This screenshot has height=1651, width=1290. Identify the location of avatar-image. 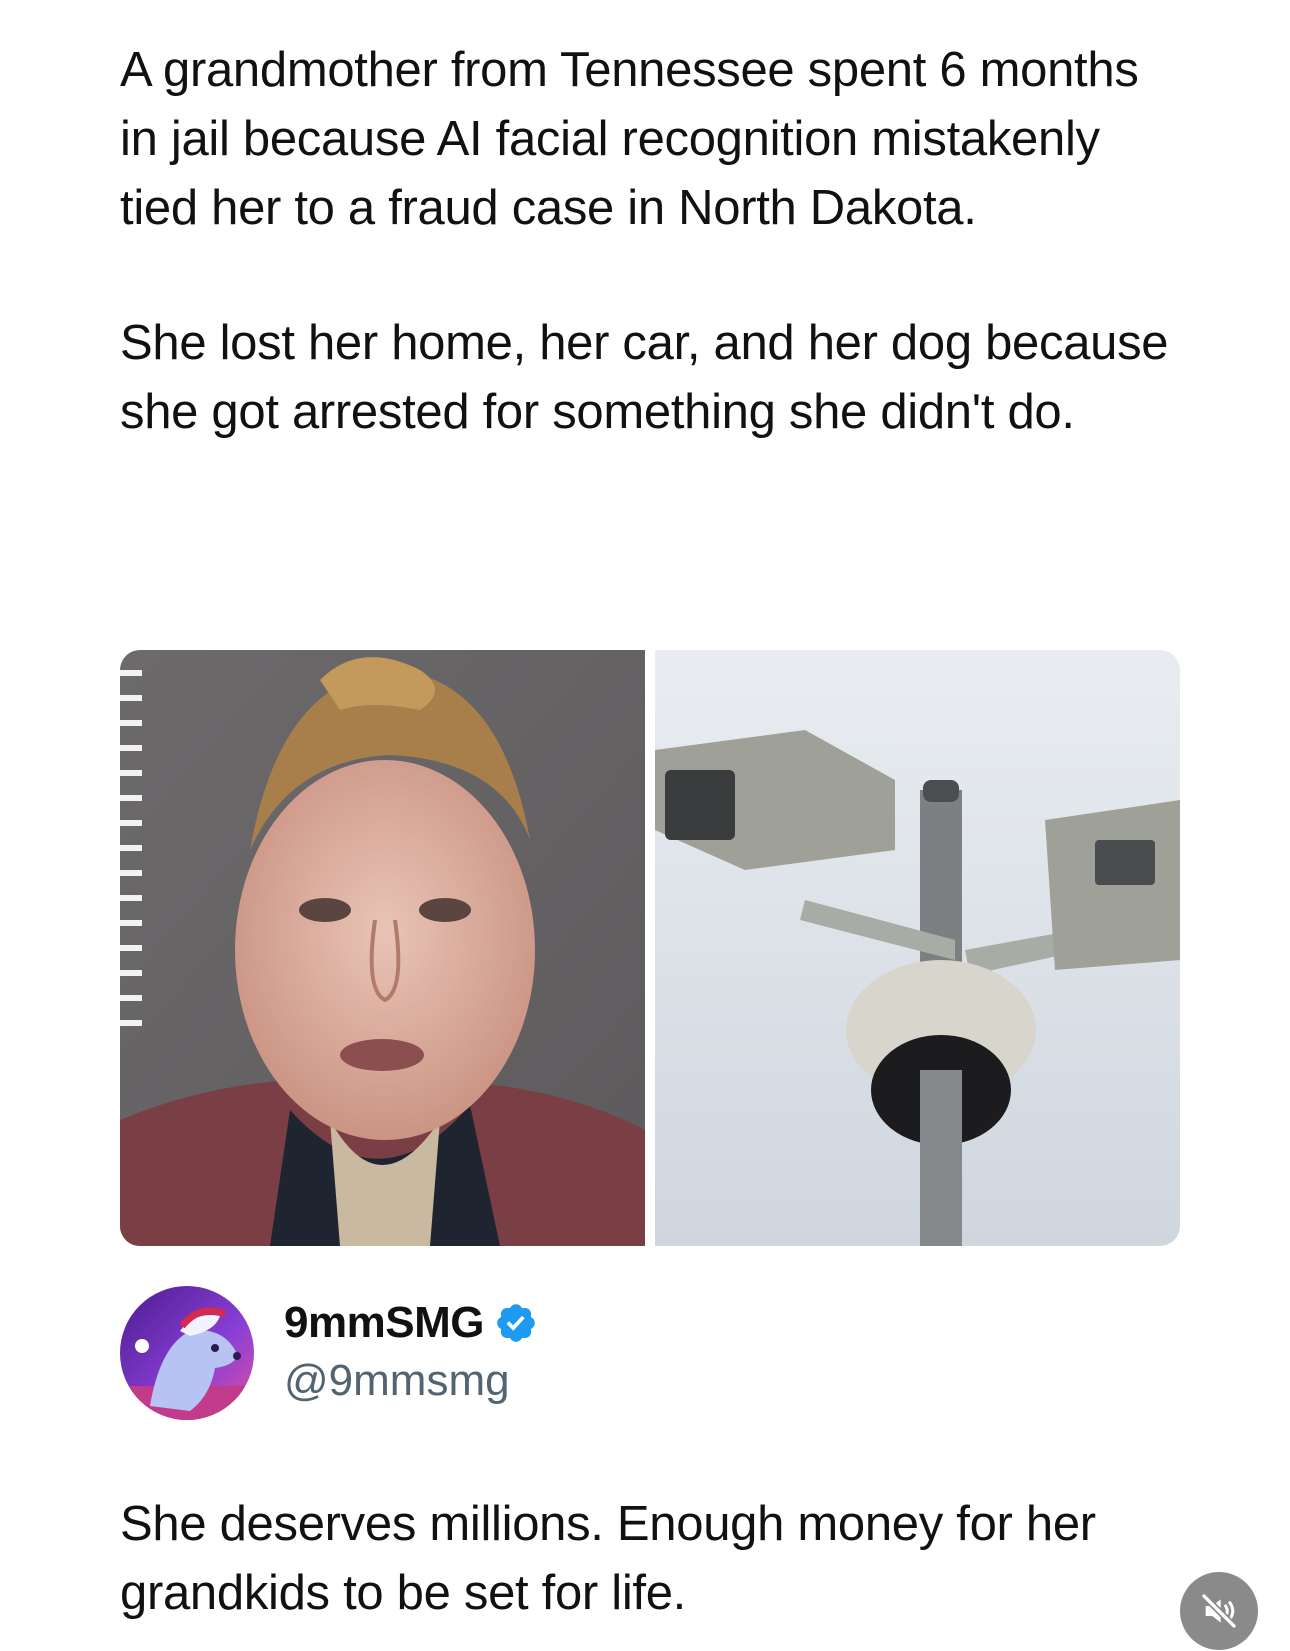
(187, 1353).